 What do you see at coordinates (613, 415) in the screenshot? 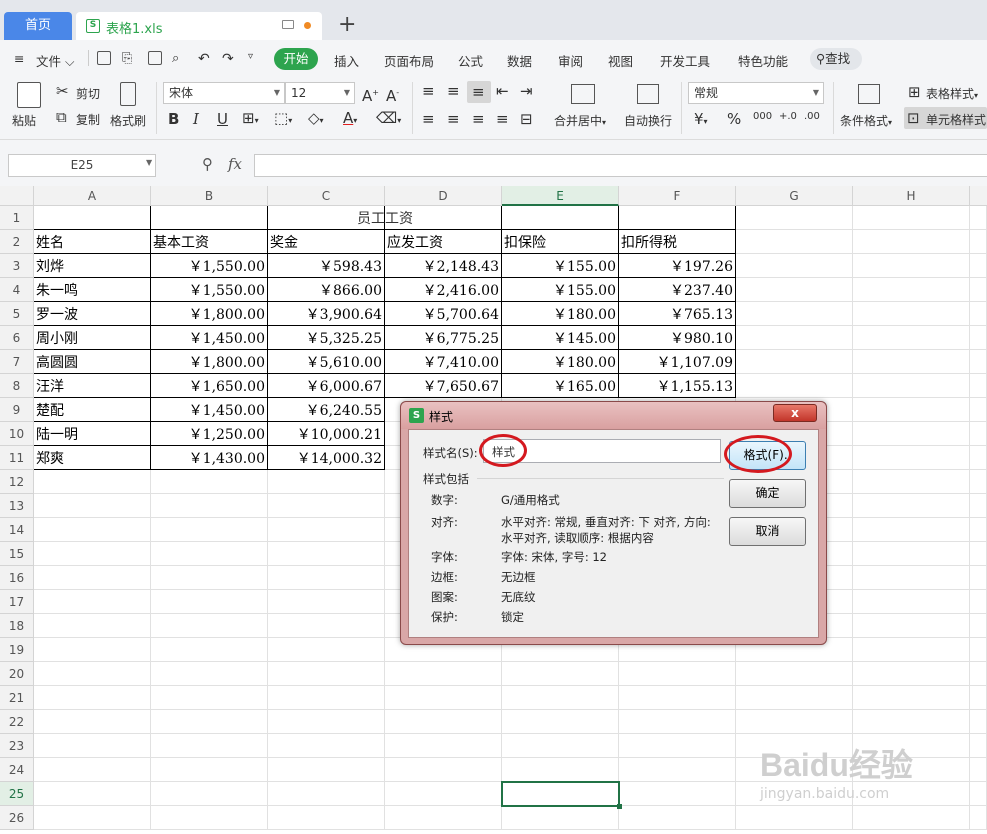
I see `dialog-titlebar: S 样式 x` at bounding box center [613, 415].